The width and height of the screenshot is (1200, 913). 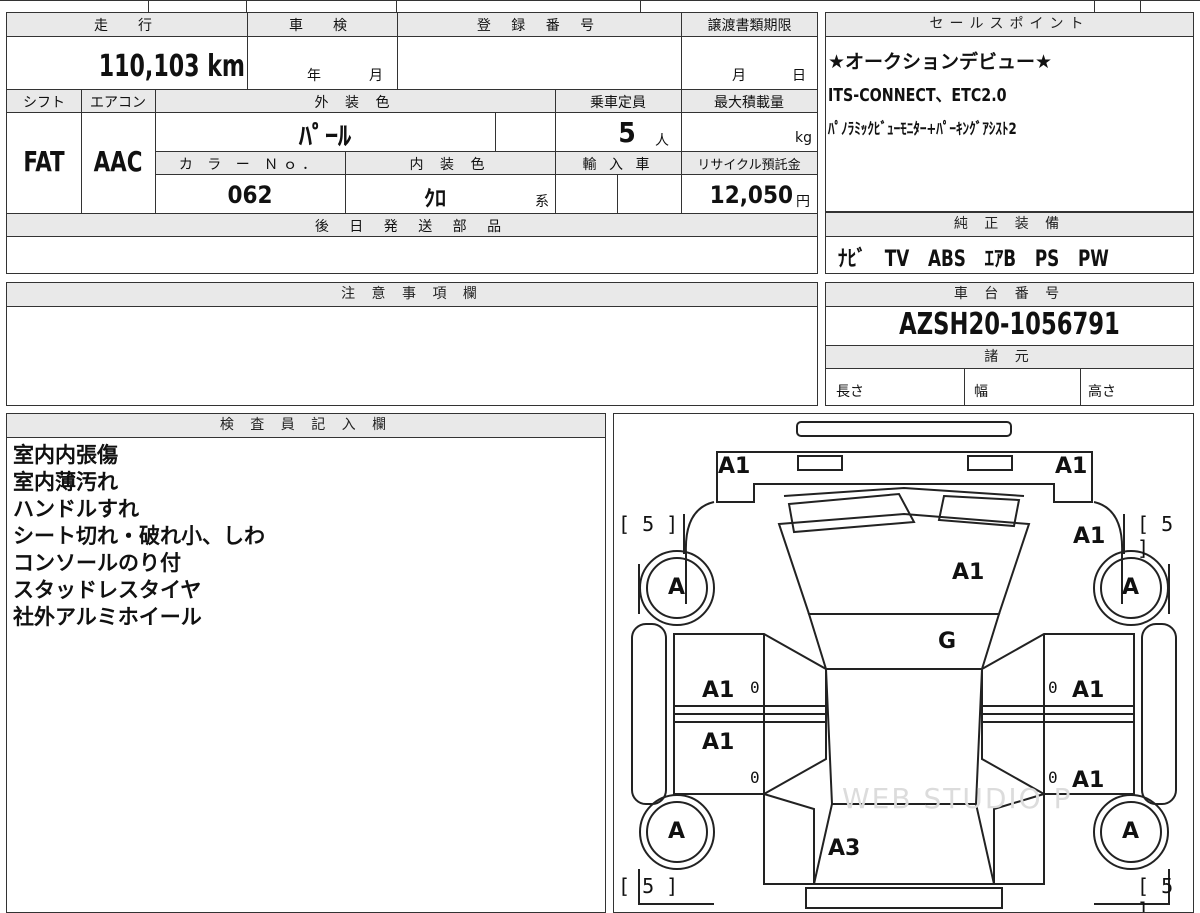 I want to click on width-label: 幅, so click(x=981, y=392).